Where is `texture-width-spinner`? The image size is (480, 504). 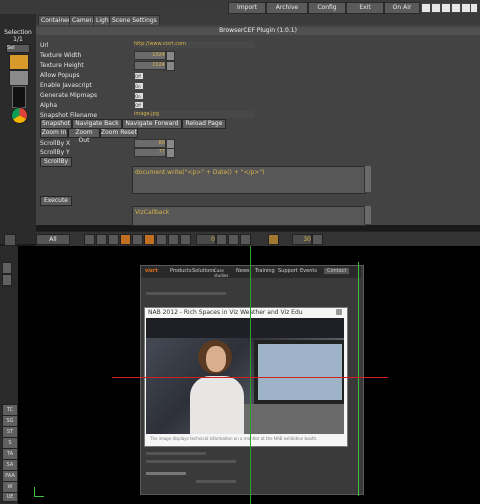
texture-width-spinner is located at coordinates (170, 56).